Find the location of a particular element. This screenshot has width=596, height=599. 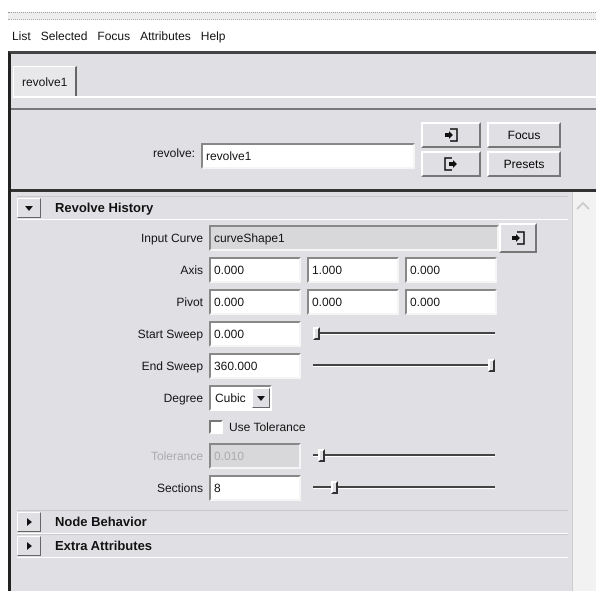

select-input-button is located at coordinates (451, 135).